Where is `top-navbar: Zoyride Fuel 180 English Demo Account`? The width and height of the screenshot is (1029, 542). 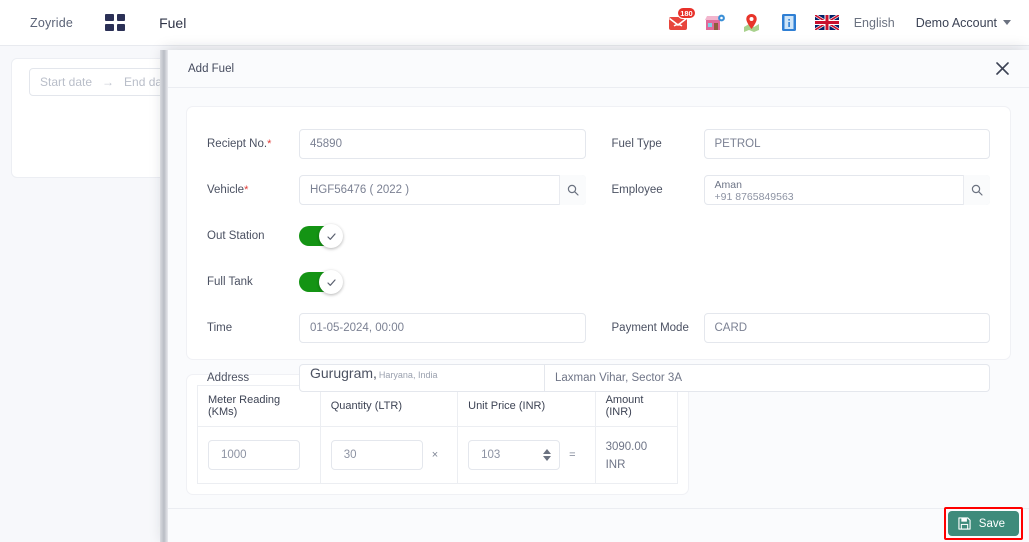
top-navbar: Zoyride Fuel 180 English Demo Account is located at coordinates (514, 23).